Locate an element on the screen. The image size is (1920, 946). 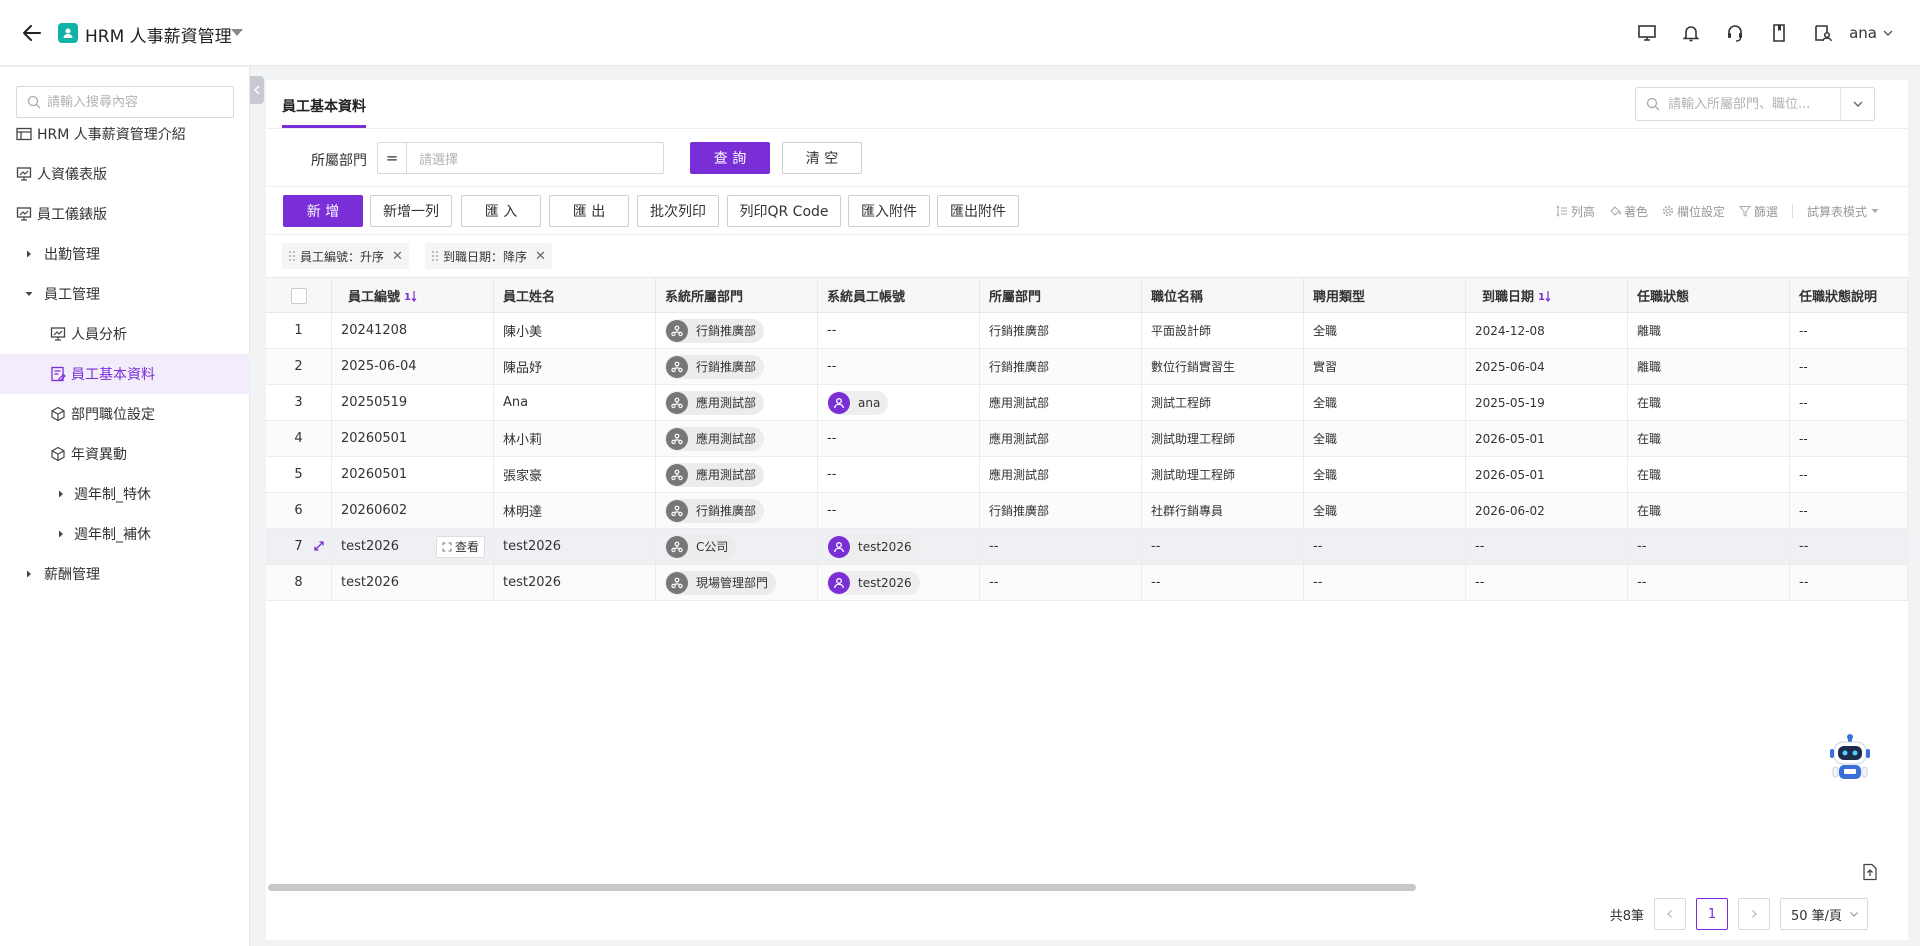
sort-ascending-icon: 1 is located at coordinates (411, 296).